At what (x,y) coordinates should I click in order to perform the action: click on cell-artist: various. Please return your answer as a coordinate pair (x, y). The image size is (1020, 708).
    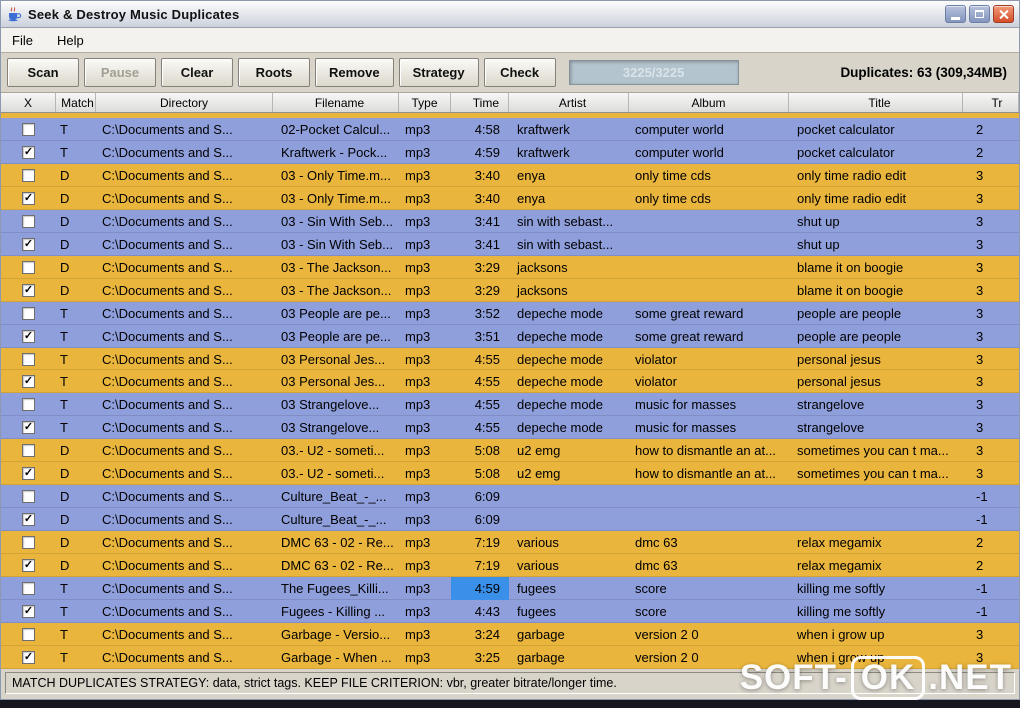
    Looking at the image, I should click on (569, 542).